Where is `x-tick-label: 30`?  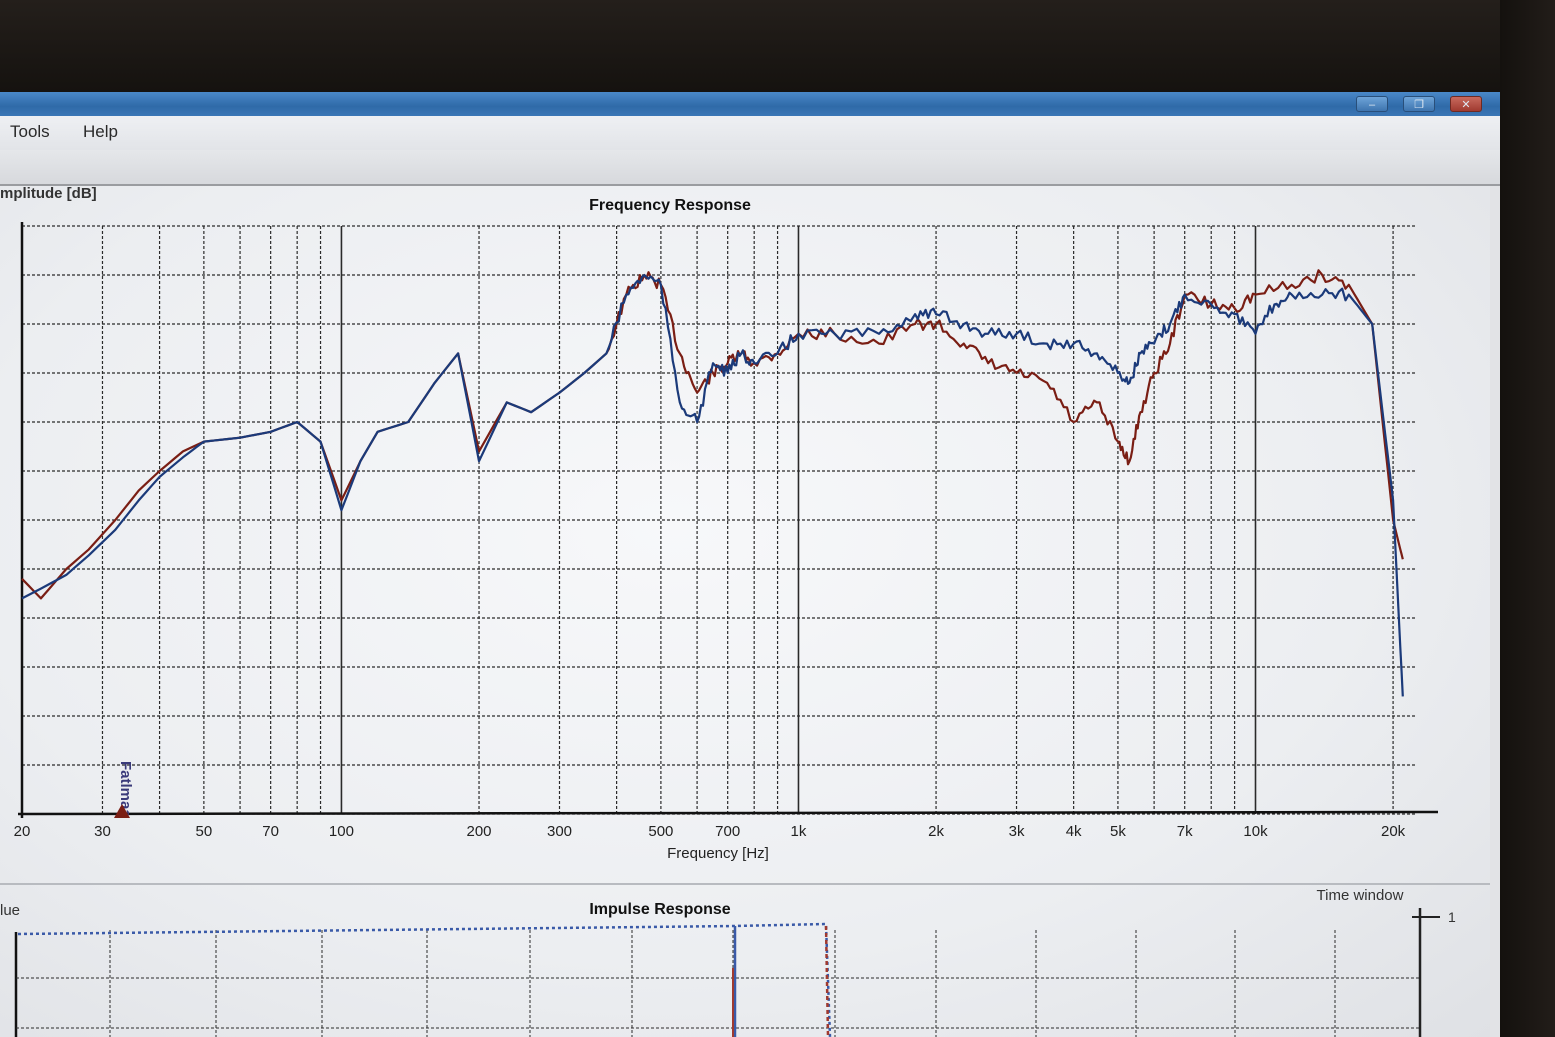 x-tick-label: 30 is located at coordinates (102, 831).